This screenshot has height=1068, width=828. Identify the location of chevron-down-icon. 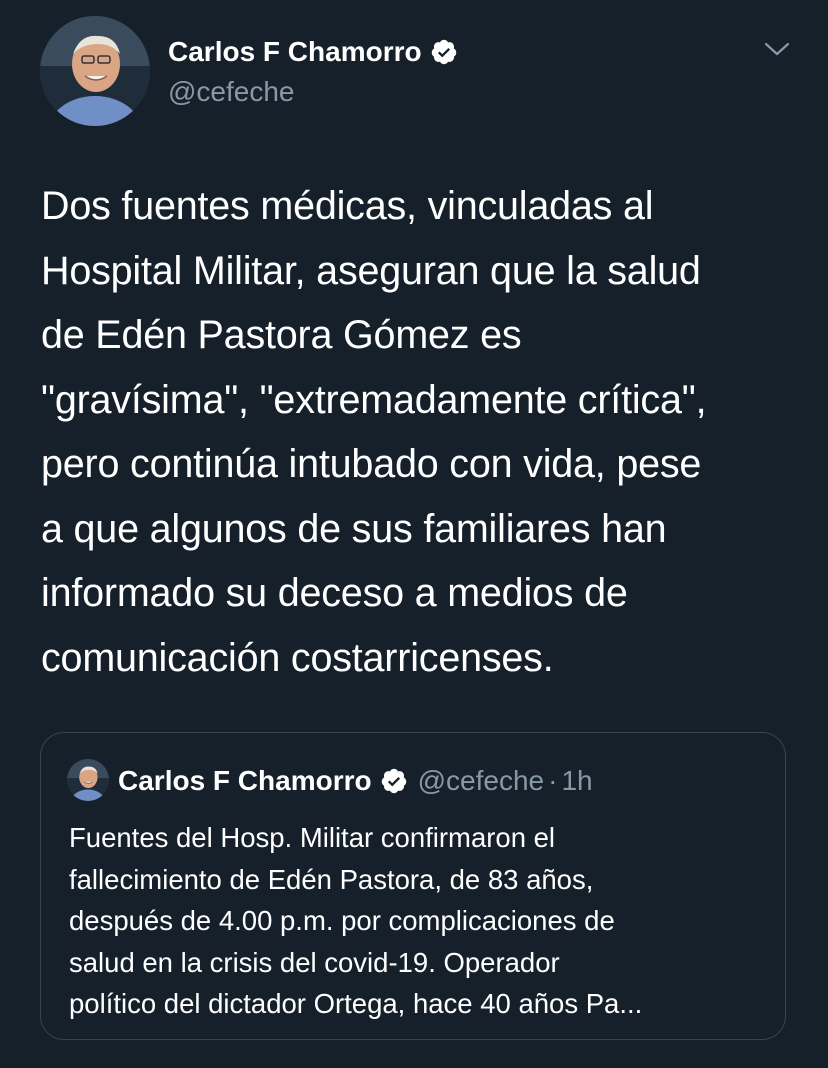
(777, 49).